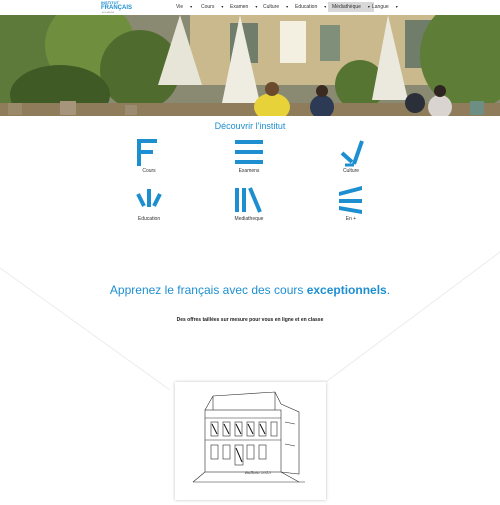 This screenshot has width=500, height=505. Describe the element at coordinates (149, 171) in the screenshot. I see `tile-label: Cours` at that location.